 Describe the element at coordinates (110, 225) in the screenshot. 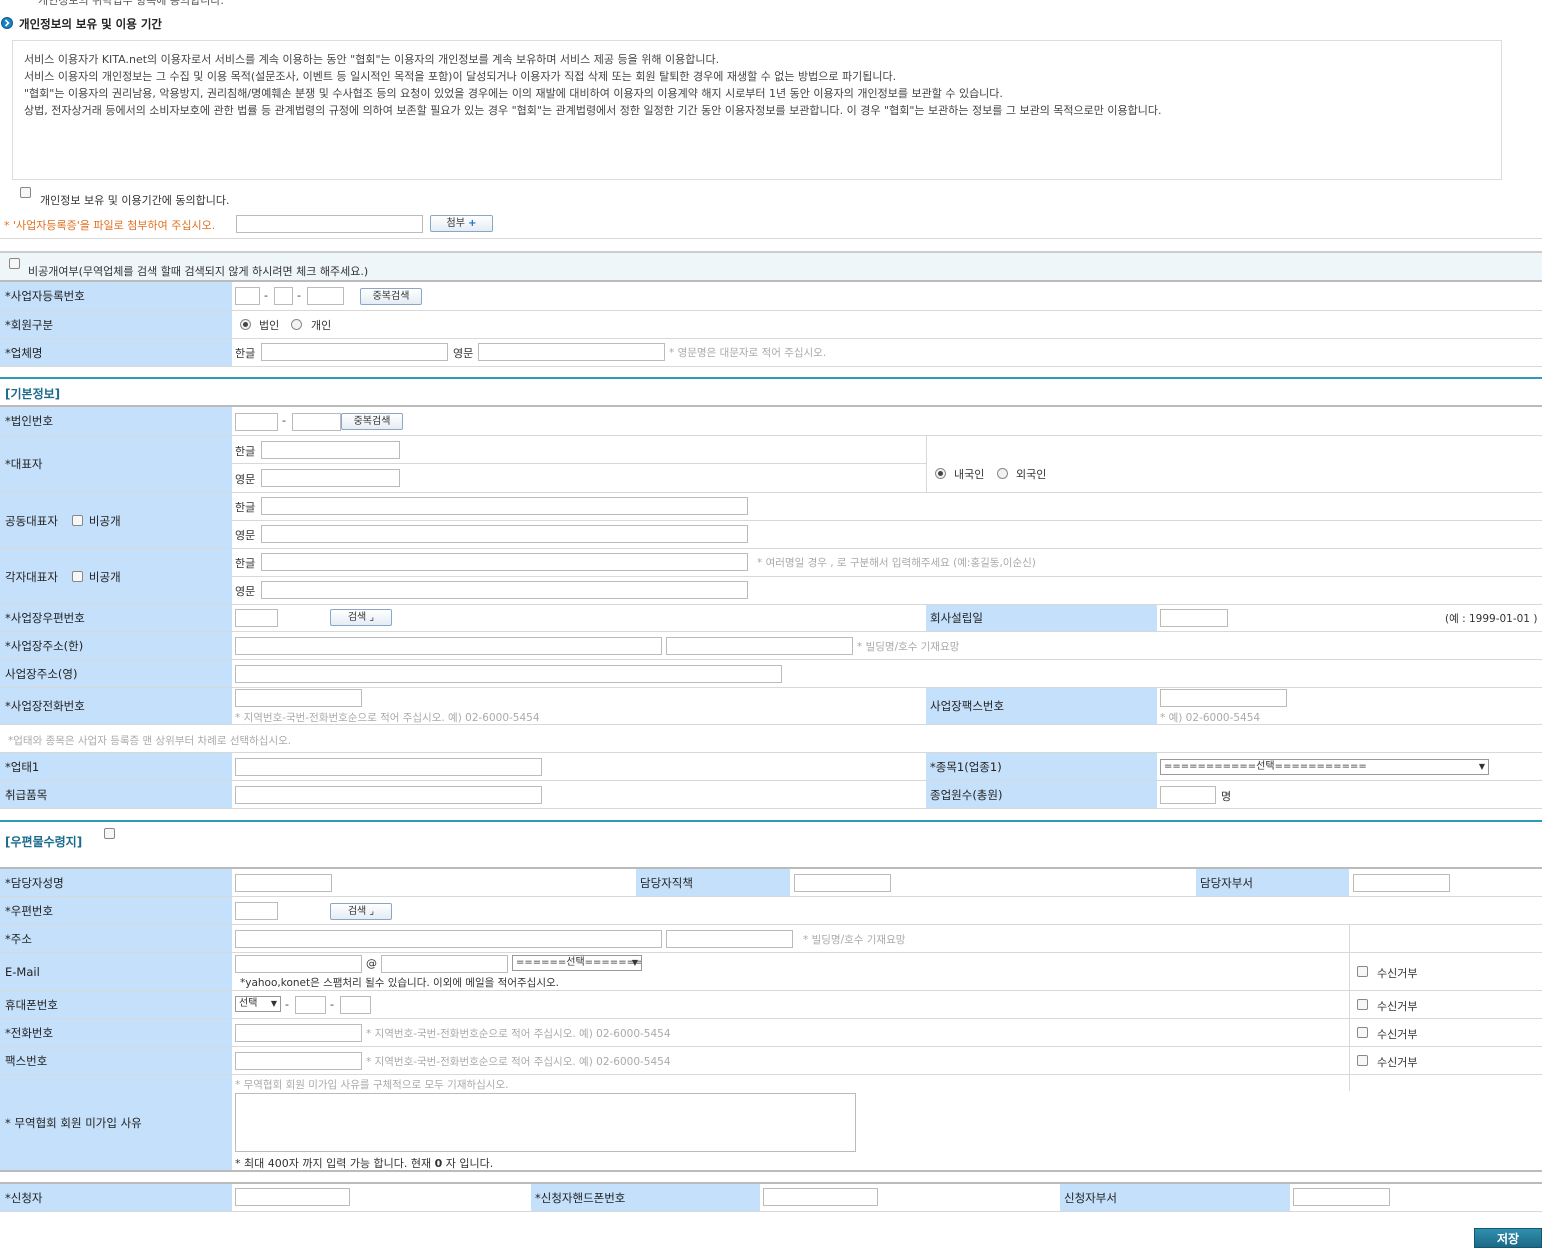

I see `attach-notice: * '사업자등록증'을 파일로 첨부하여 주십시오.` at that location.